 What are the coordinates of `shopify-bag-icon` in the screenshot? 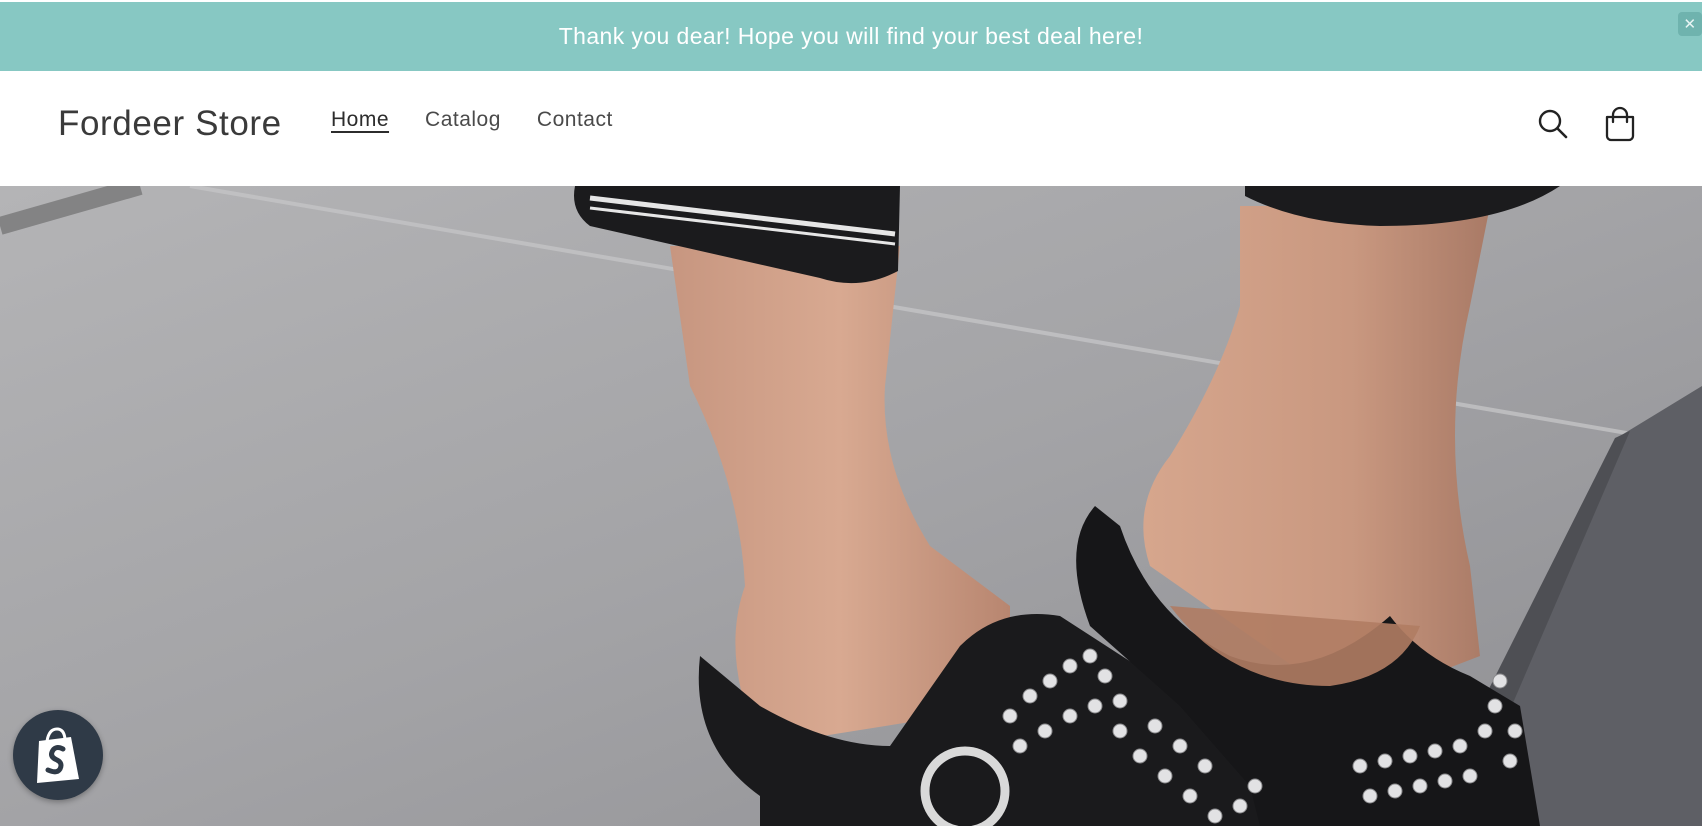 It's located at (58, 755).